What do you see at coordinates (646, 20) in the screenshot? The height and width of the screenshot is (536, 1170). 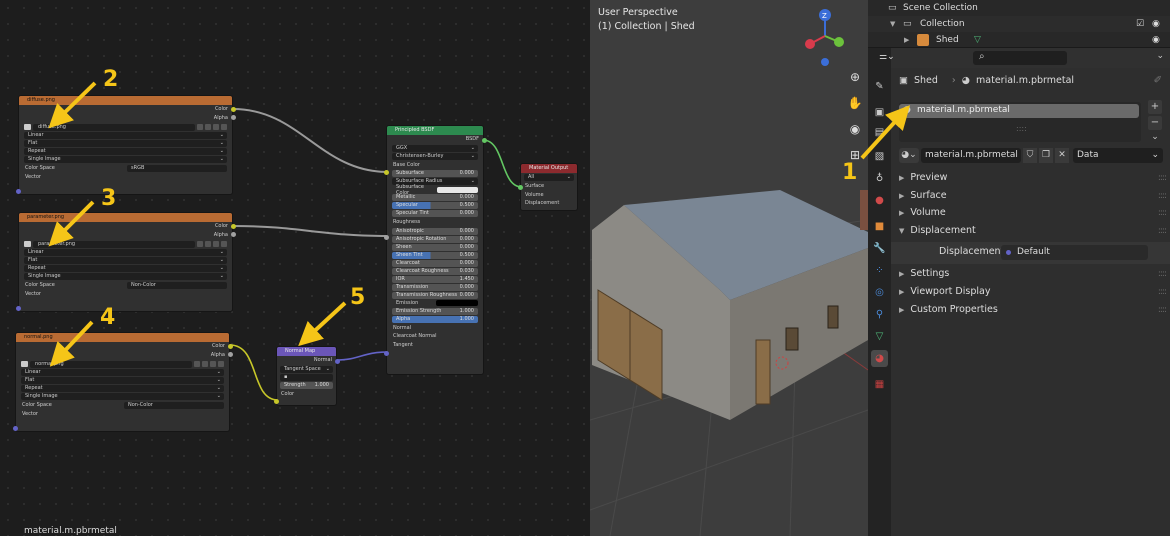 I see `viewport-header: User Perspective (1) Collection | Shed` at bounding box center [646, 20].